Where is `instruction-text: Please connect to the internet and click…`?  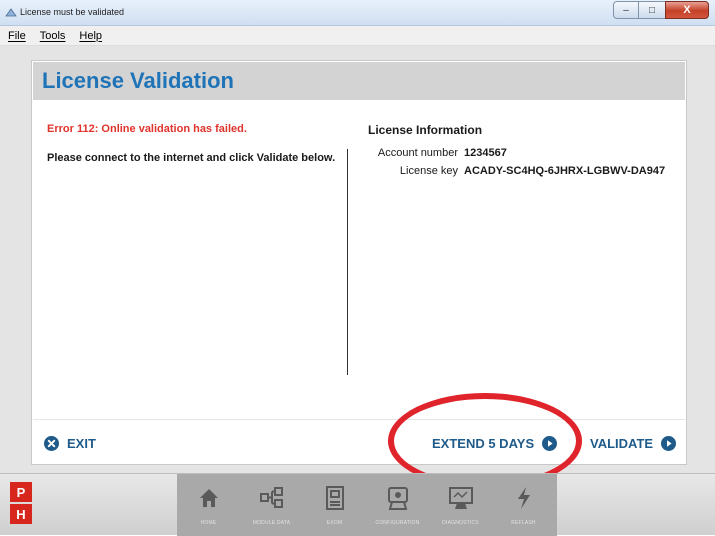
instruction-text: Please connect to the internet and click… is located at coordinates (191, 158).